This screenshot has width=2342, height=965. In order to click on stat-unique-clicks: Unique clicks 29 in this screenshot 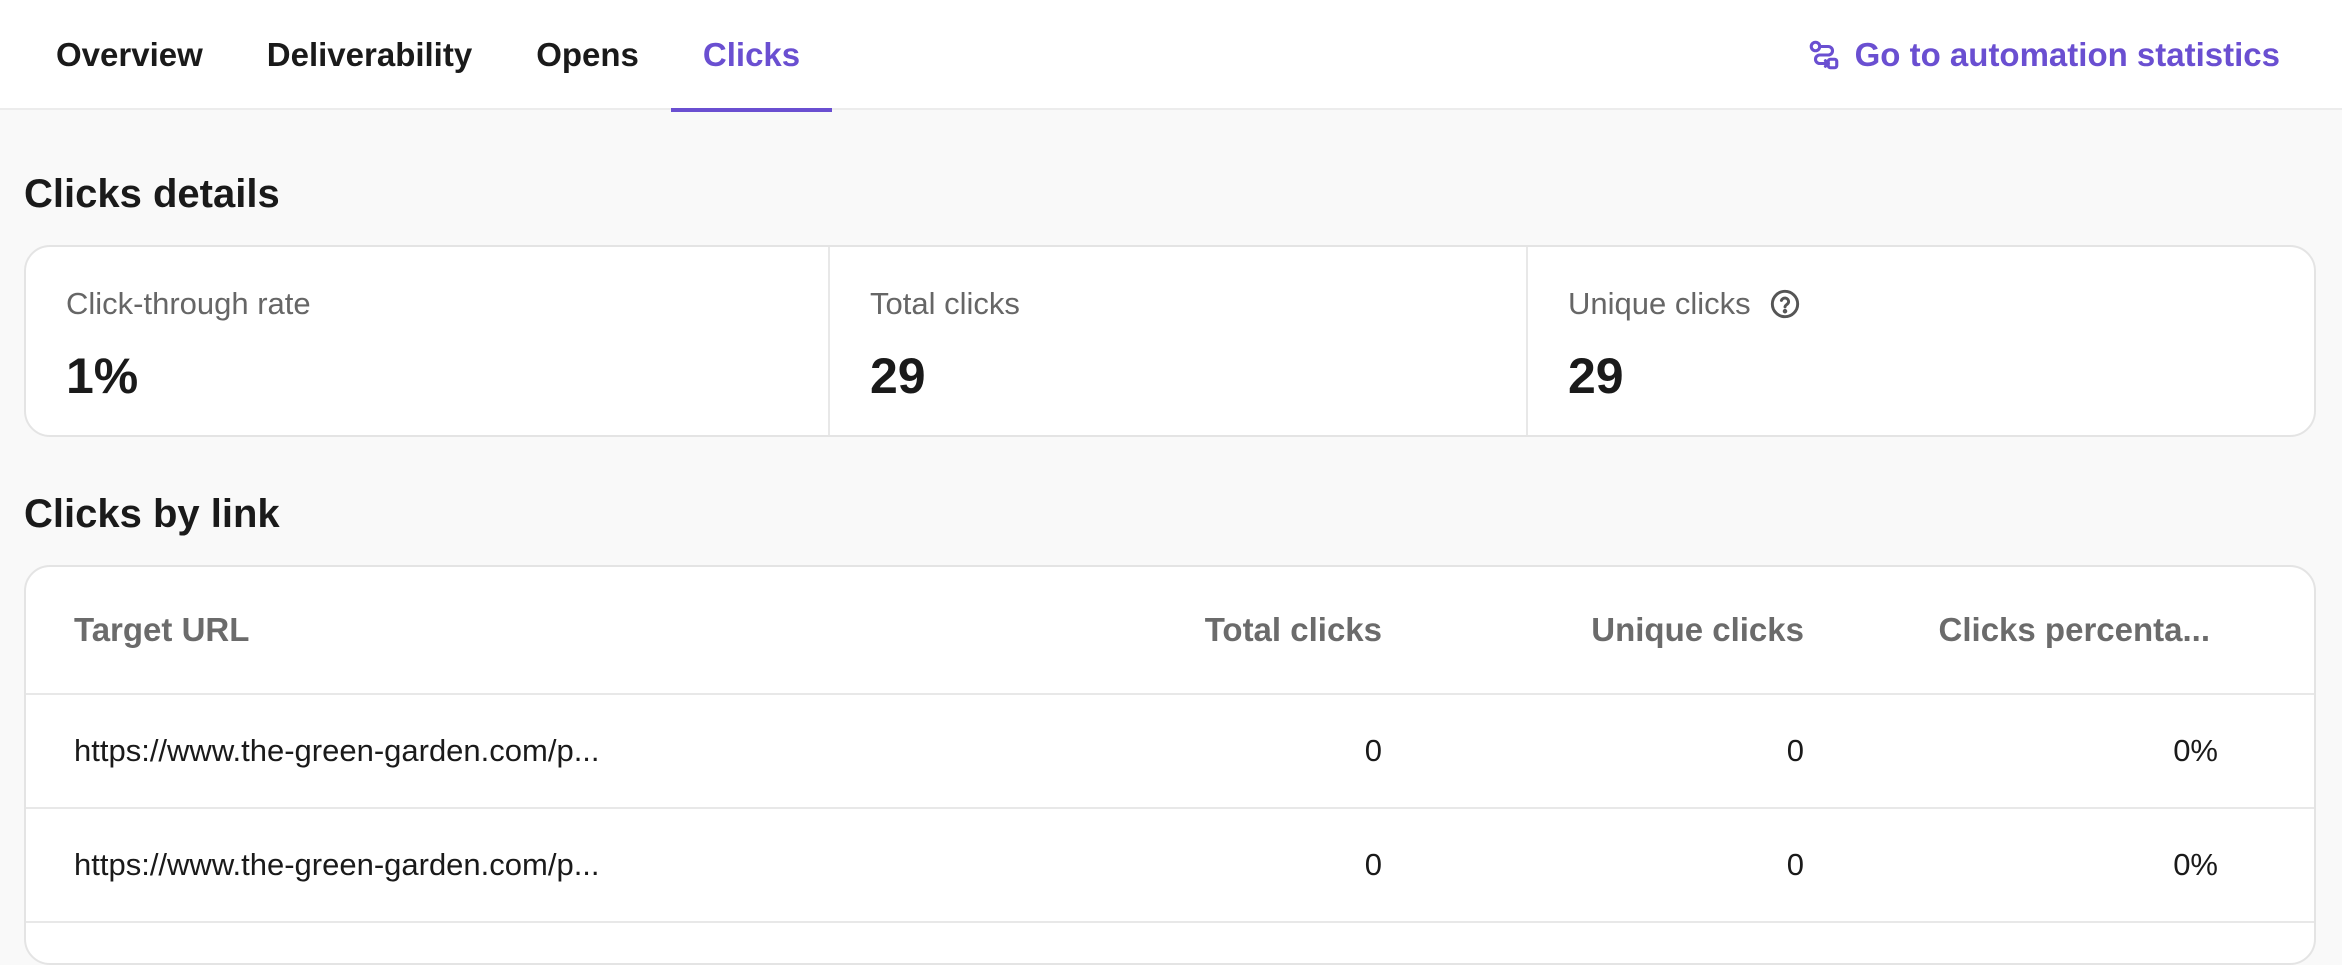, I will do `click(1920, 341)`.